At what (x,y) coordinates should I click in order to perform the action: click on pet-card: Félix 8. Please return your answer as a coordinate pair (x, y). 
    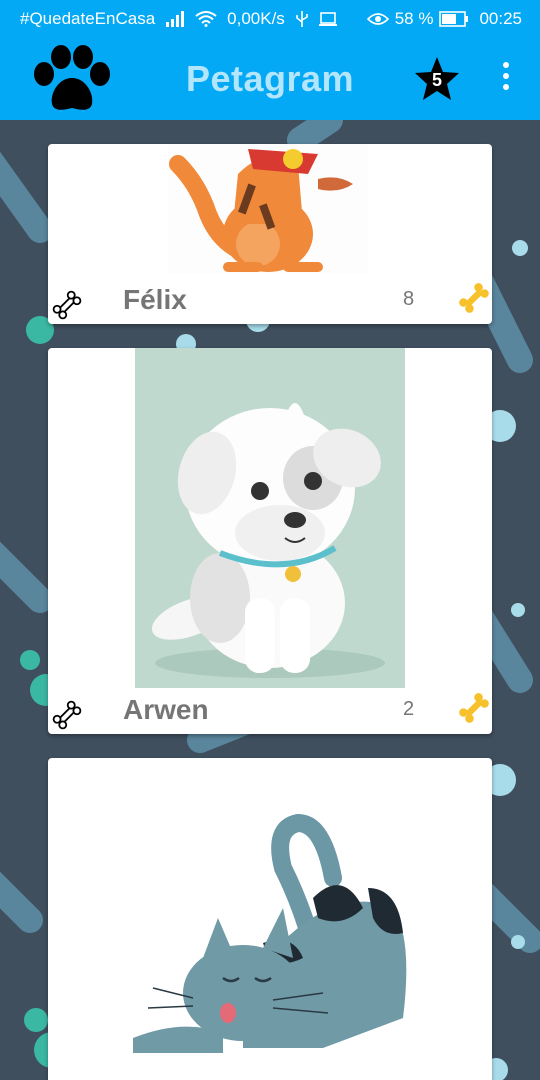
    Looking at the image, I should click on (270, 234).